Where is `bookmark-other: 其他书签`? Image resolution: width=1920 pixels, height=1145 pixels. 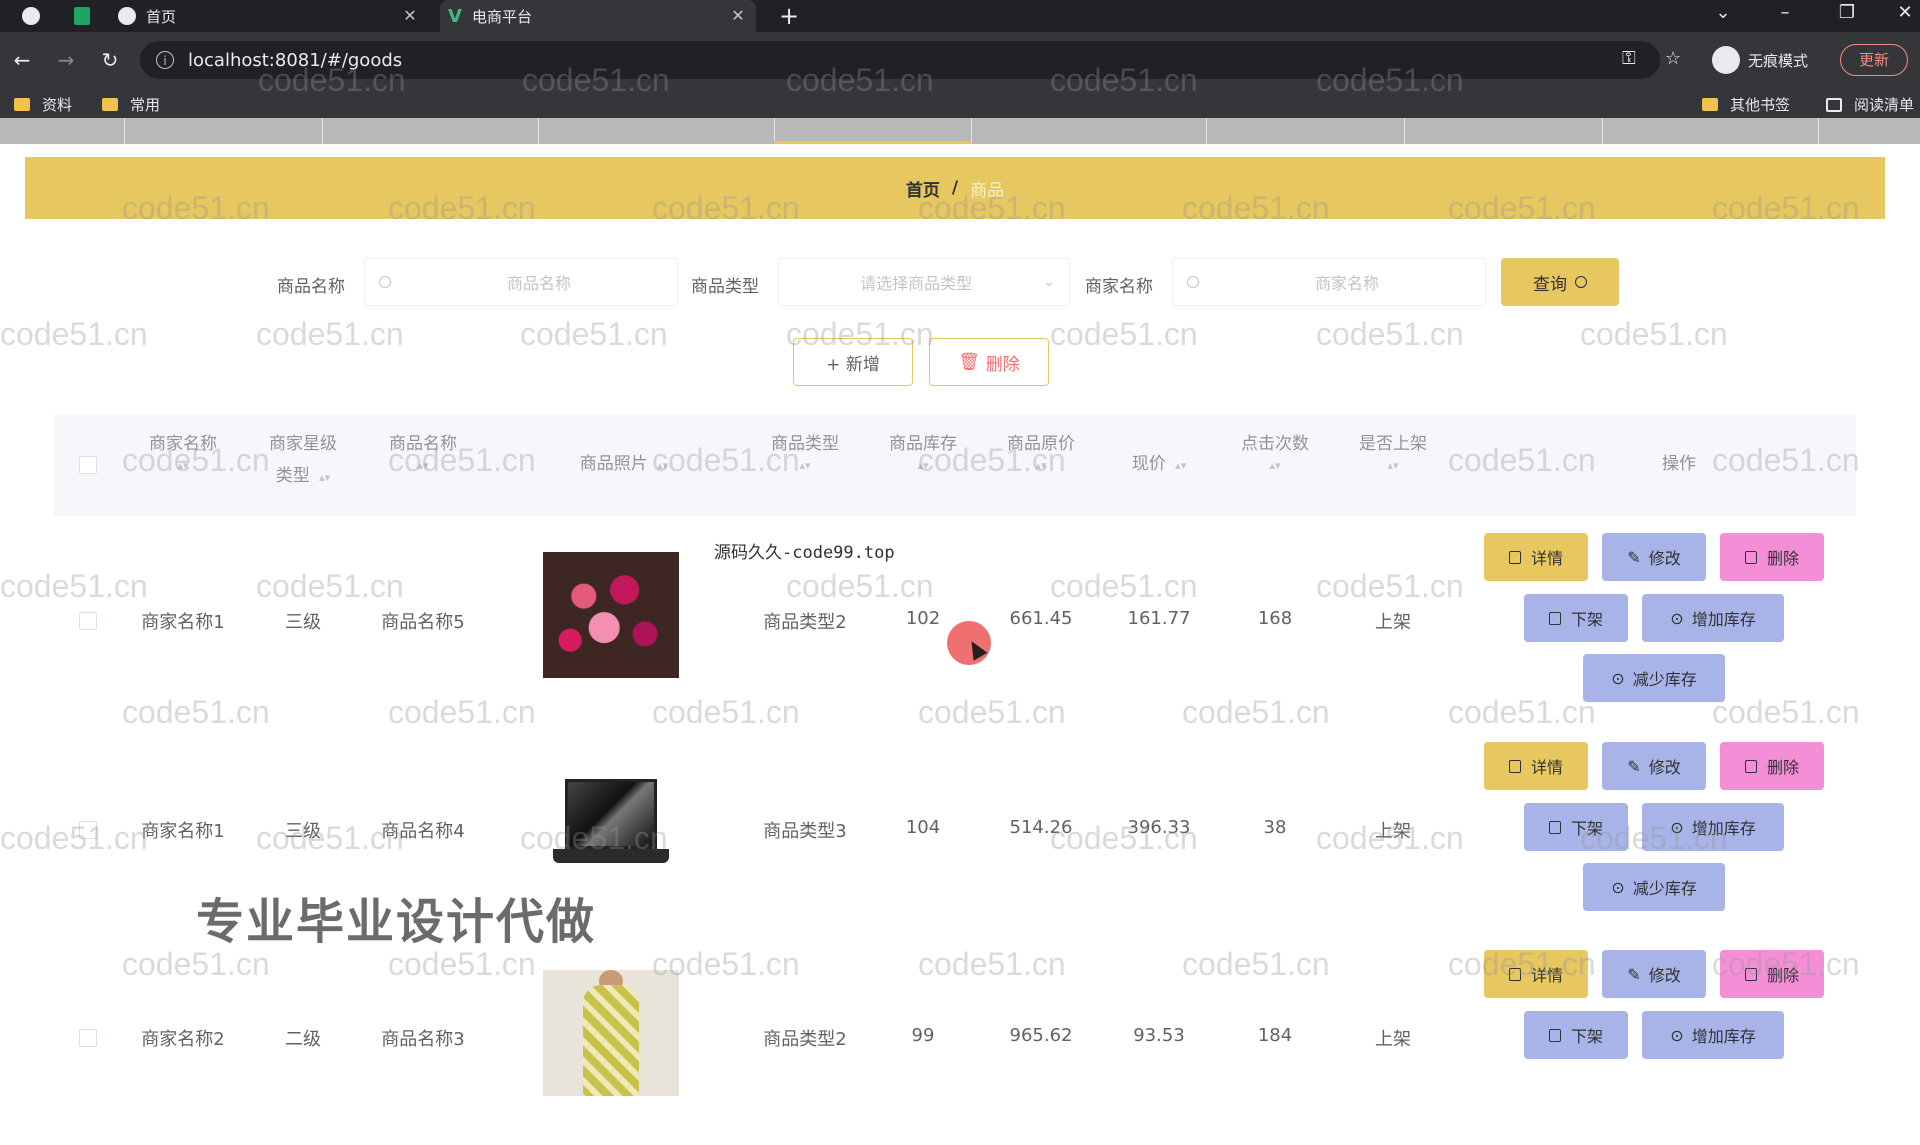
bookmark-other: 其他书签 is located at coordinates (1746, 104).